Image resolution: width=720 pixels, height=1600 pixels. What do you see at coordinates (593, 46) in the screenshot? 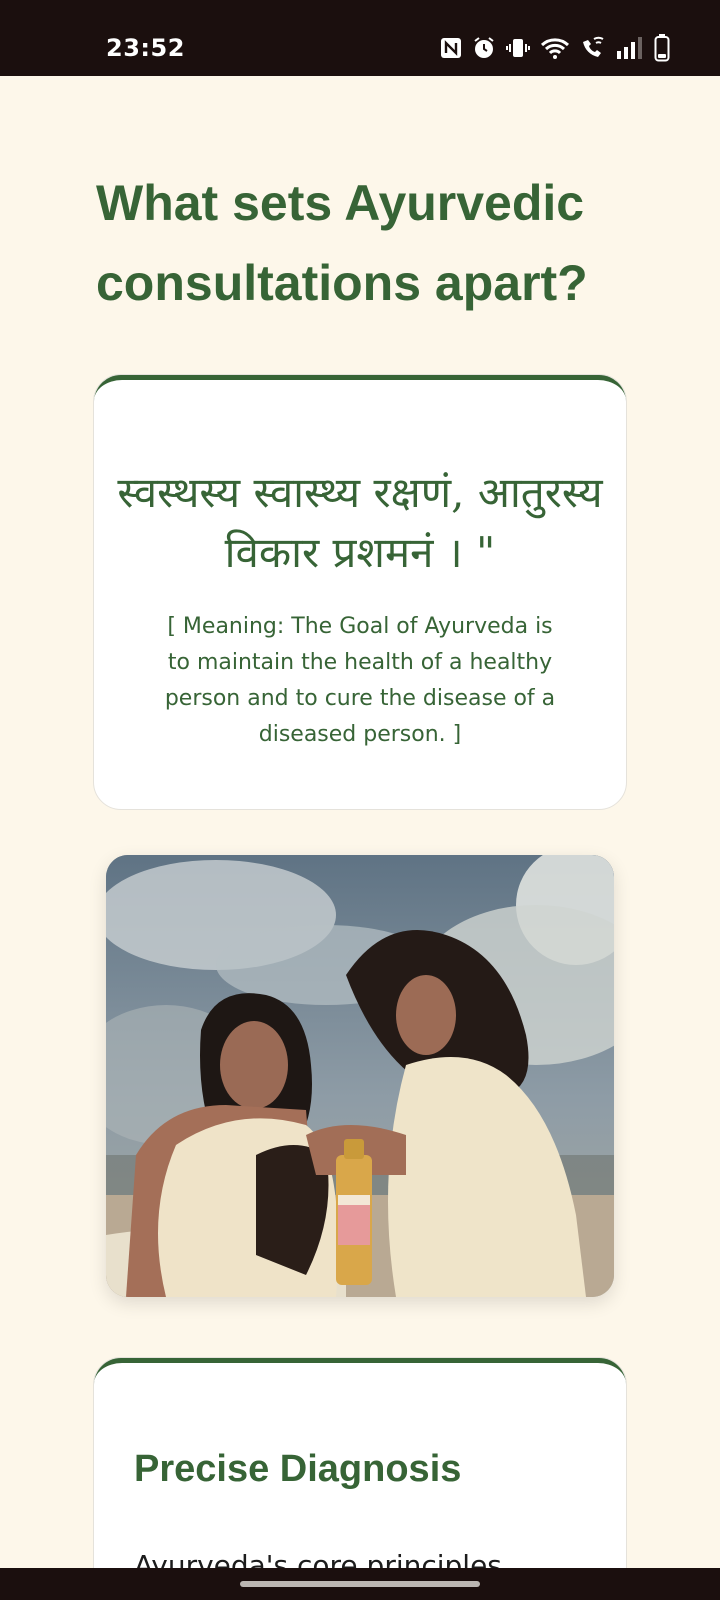
I see `wifi-calling-icon` at bounding box center [593, 46].